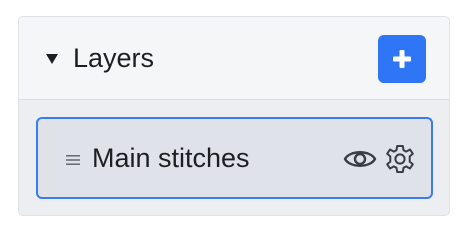  Describe the element at coordinates (52, 59) in the screenshot. I see `caret-down-icon` at that location.